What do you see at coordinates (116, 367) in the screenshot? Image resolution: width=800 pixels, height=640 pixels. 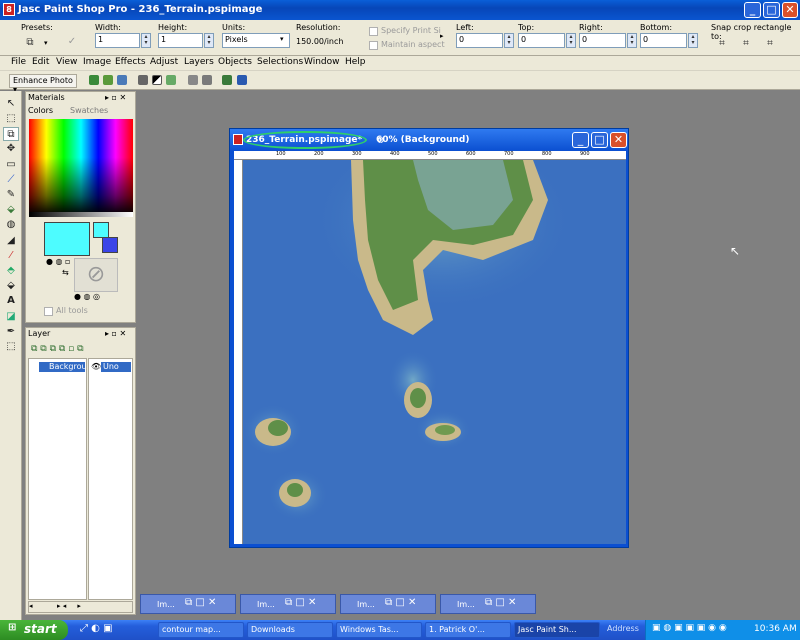 I see `layer-visibility-row: Uno` at bounding box center [116, 367].